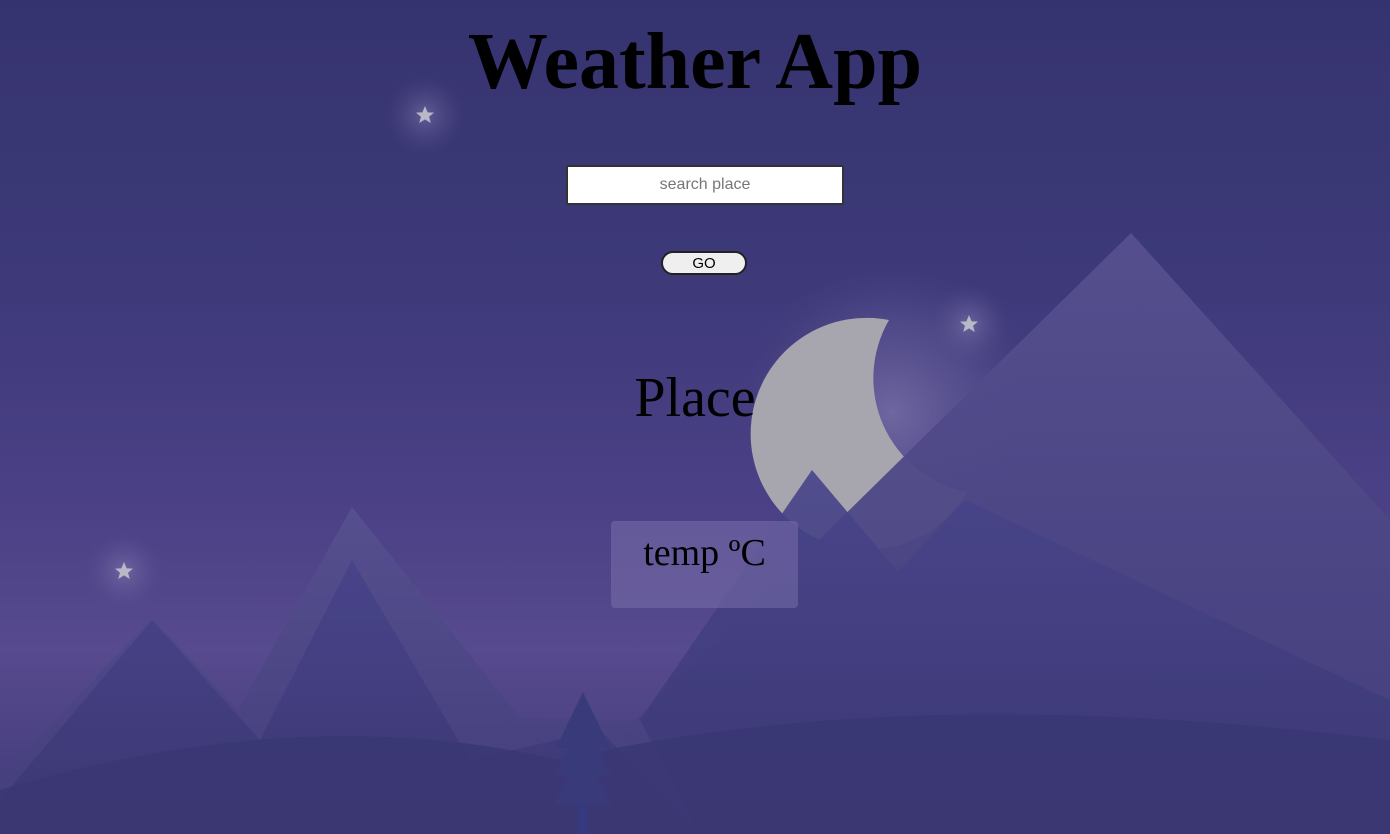  What do you see at coordinates (695, 398) in the screenshot?
I see `place-name: Place` at bounding box center [695, 398].